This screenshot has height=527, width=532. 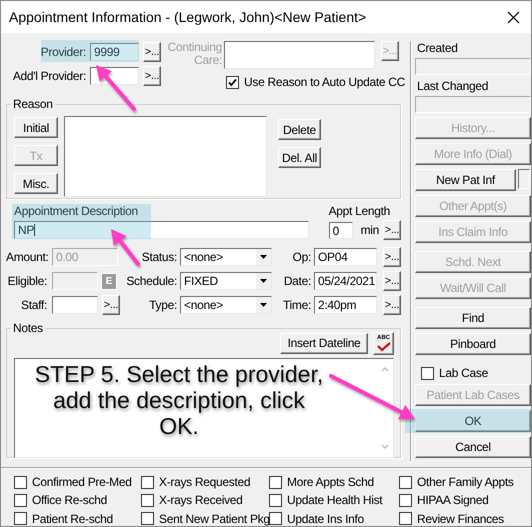 I want to click on side-button: Cancel, so click(x=473, y=447).